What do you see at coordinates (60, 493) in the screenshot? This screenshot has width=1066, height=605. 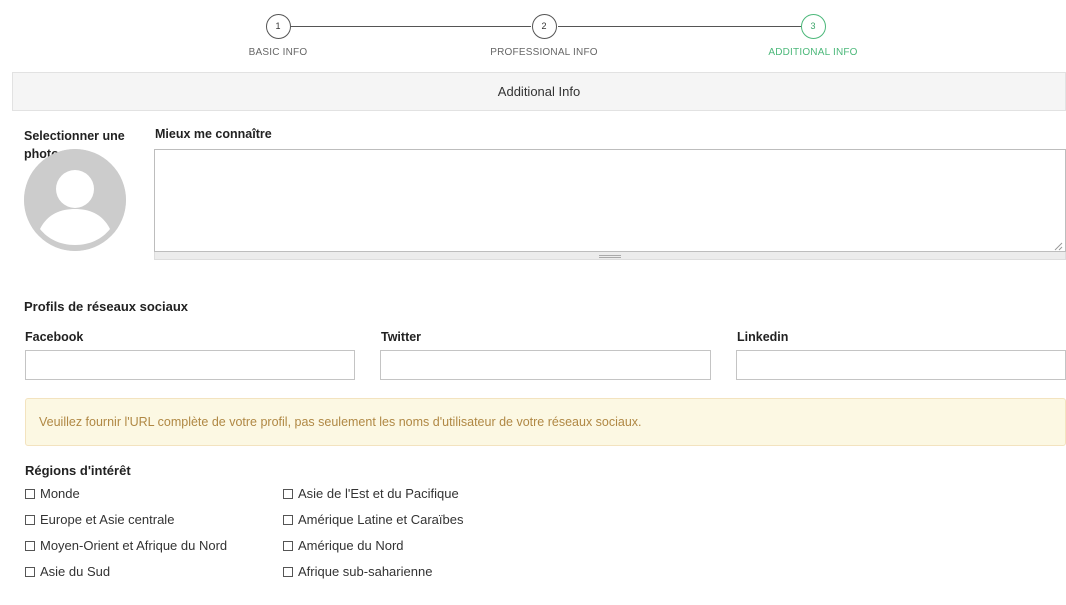 I see `checkbox-label: Monde` at bounding box center [60, 493].